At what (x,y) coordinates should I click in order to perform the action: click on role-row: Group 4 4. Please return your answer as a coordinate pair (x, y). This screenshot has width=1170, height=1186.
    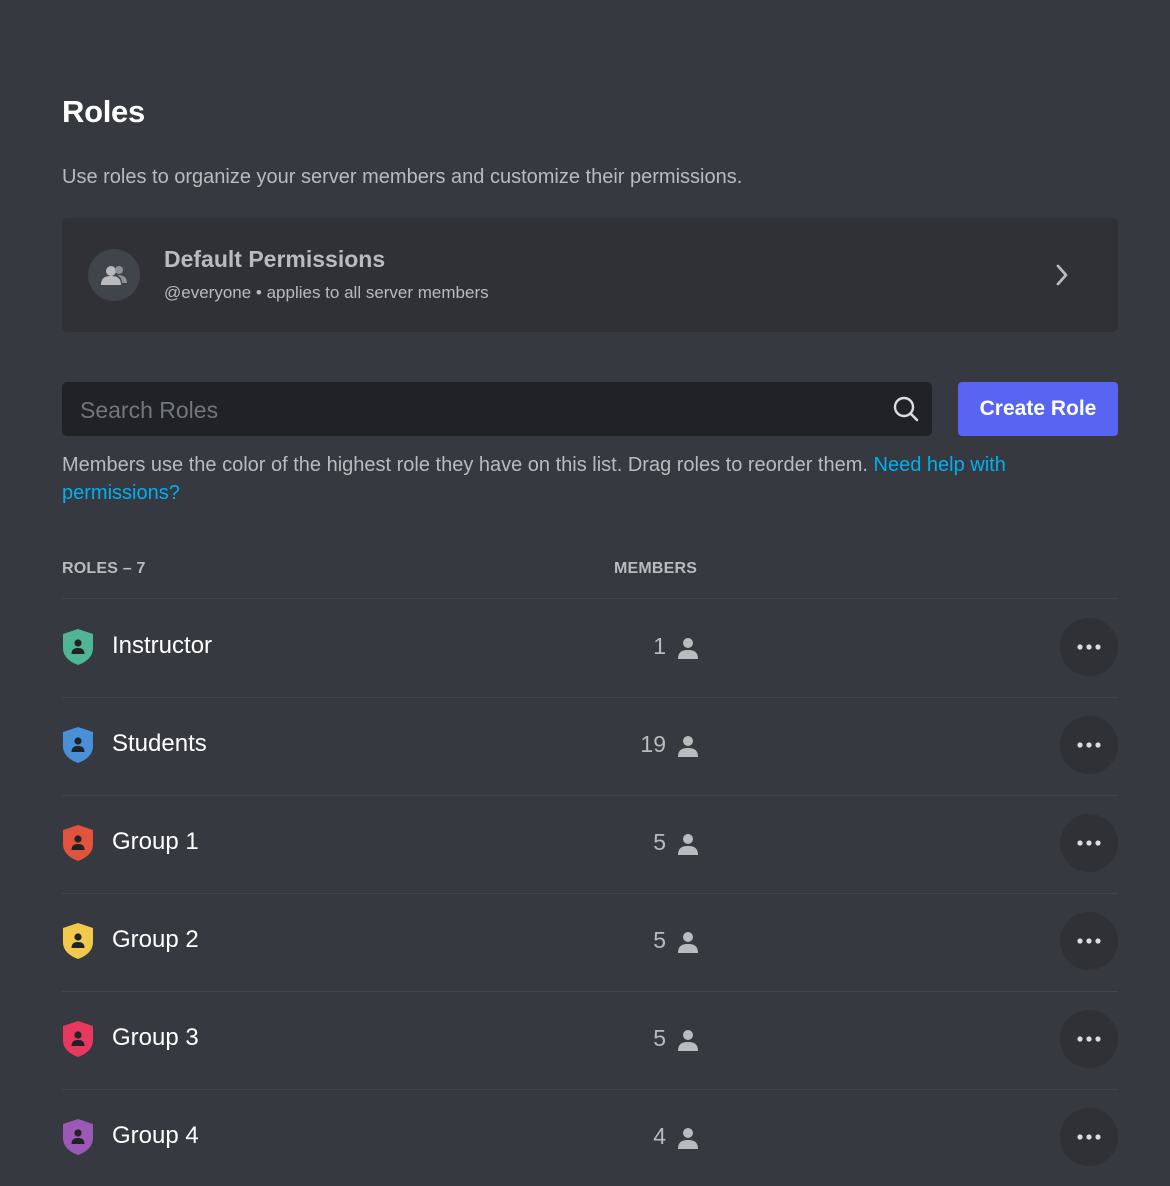
    Looking at the image, I should click on (590, 1137).